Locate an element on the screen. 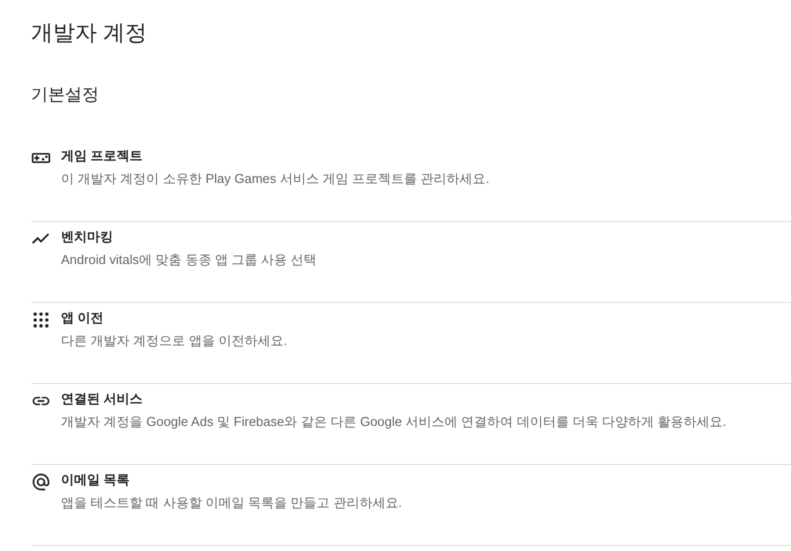  item-description: 개발자 계정을 Google Ads 및 Firebase와 같은 다른 Google 서비스에 연결하여 데이터를 더욱 다양하게 활용하세요. is located at coordinates (393, 422).